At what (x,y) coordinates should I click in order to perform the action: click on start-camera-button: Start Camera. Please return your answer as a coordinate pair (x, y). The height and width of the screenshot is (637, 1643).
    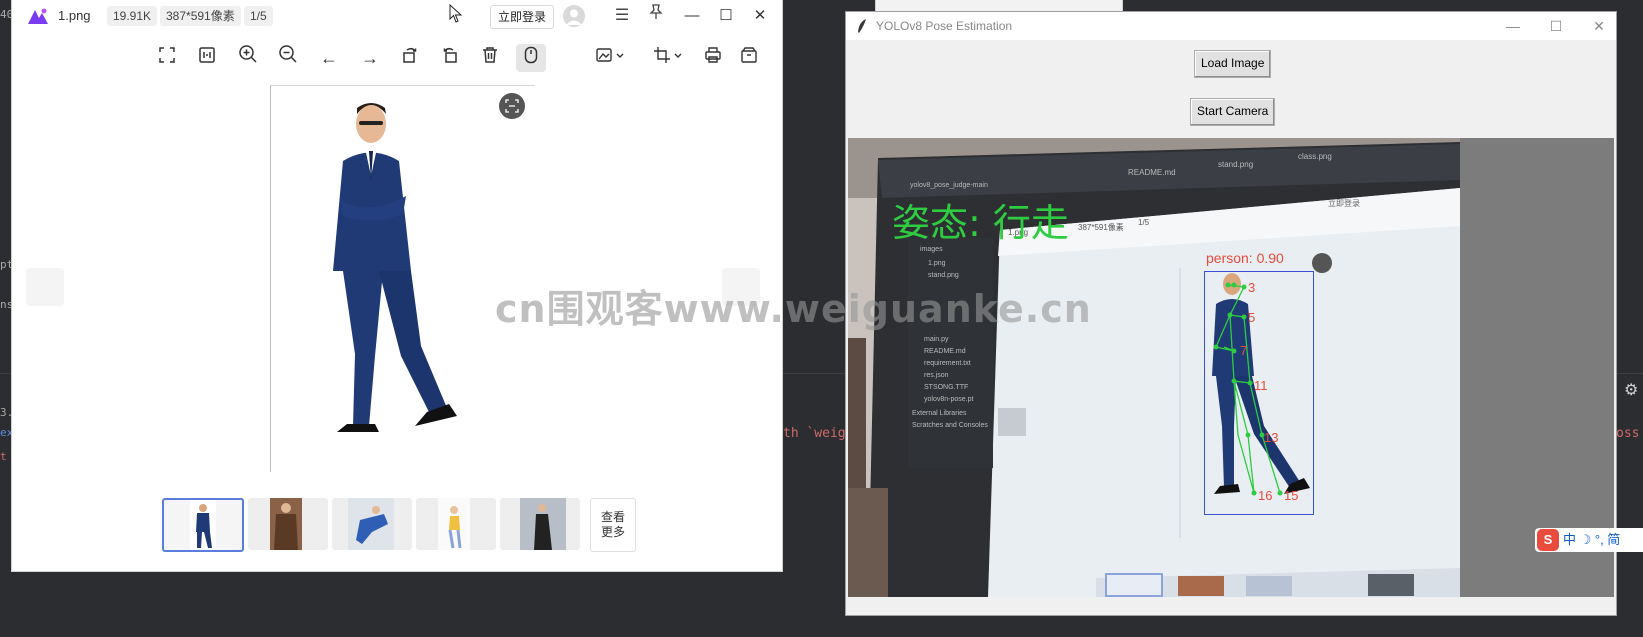
    Looking at the image, I should click on (1233, 112).